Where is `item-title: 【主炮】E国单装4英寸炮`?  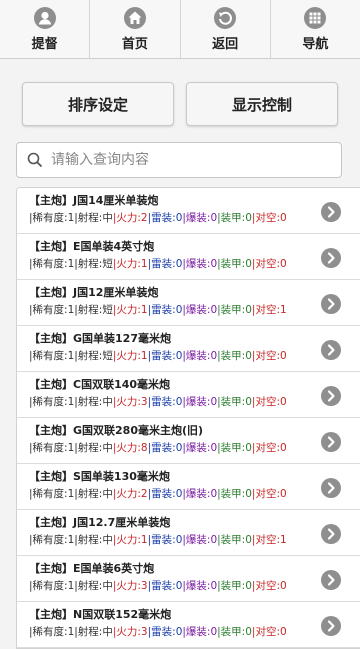
item-title: 【主炮】E国单装4英寸炮 is located at coordinates (92, 246).